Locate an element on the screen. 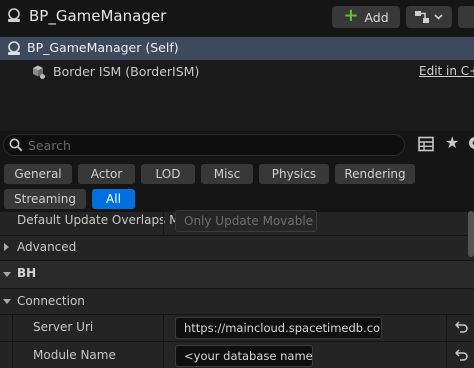 This screenshot has height=368, width=474. plus-icon: + is located at coordinates (351, 15).